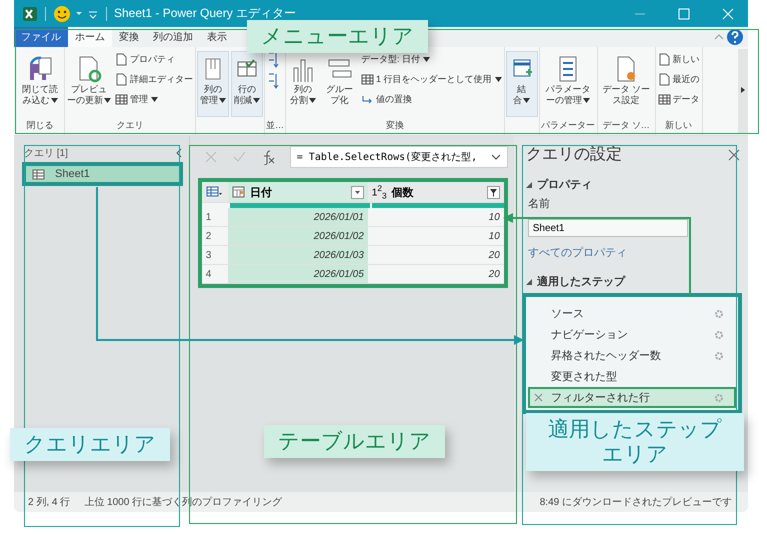  I want to click on row-number: 3, so click(208, 255).